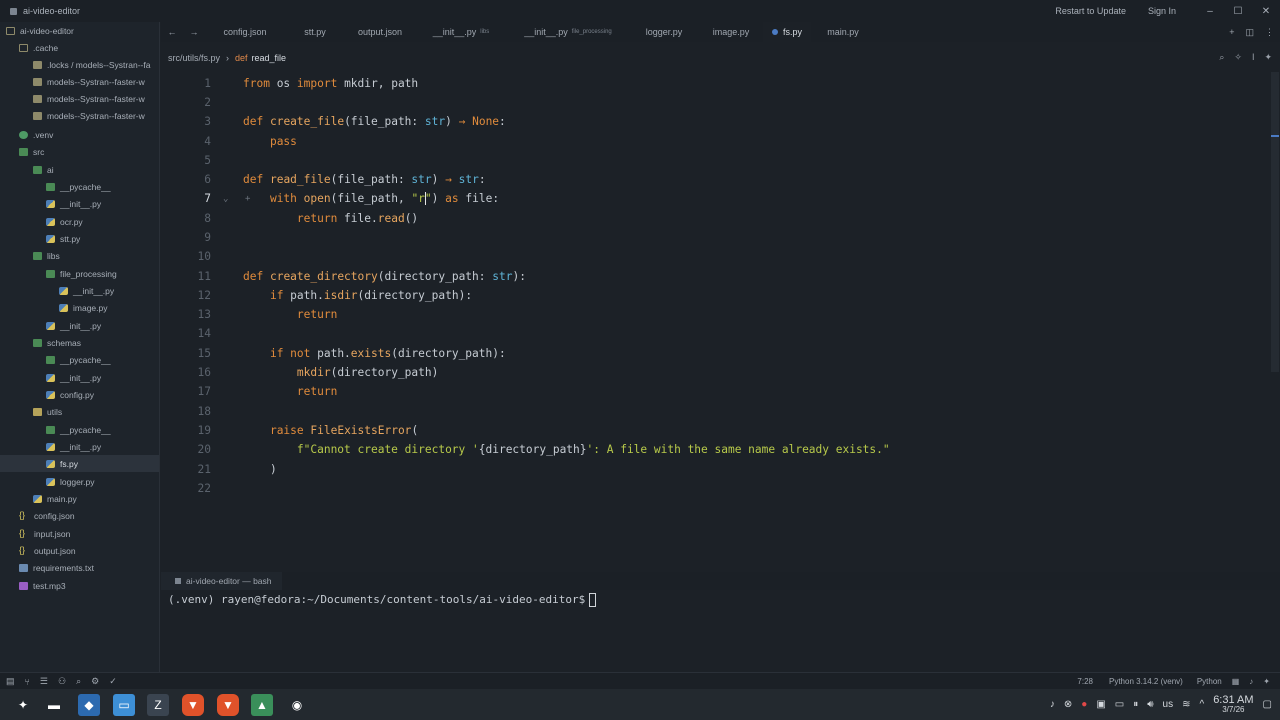 The width and height of the screenshot is (1280, 720). Describe the element at coordinates (245, 32) in the screenshot. I see `tab-config-json: config.json` at that location.